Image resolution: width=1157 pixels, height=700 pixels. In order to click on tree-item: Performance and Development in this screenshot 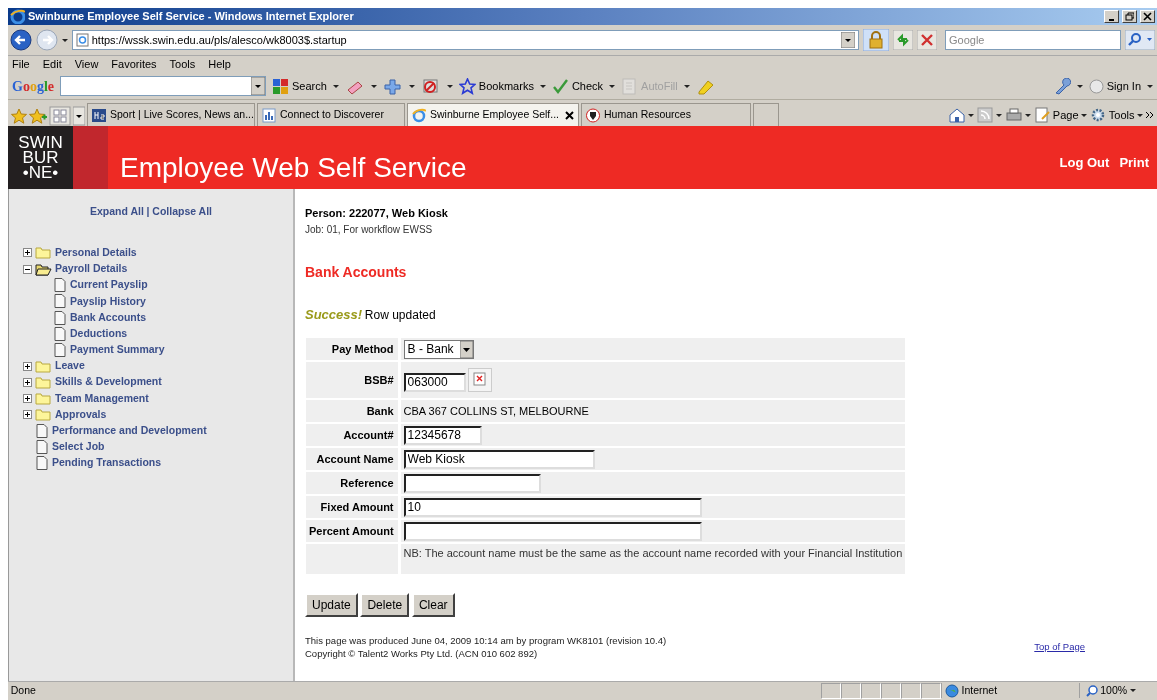, I will do `click(129, 431)`.